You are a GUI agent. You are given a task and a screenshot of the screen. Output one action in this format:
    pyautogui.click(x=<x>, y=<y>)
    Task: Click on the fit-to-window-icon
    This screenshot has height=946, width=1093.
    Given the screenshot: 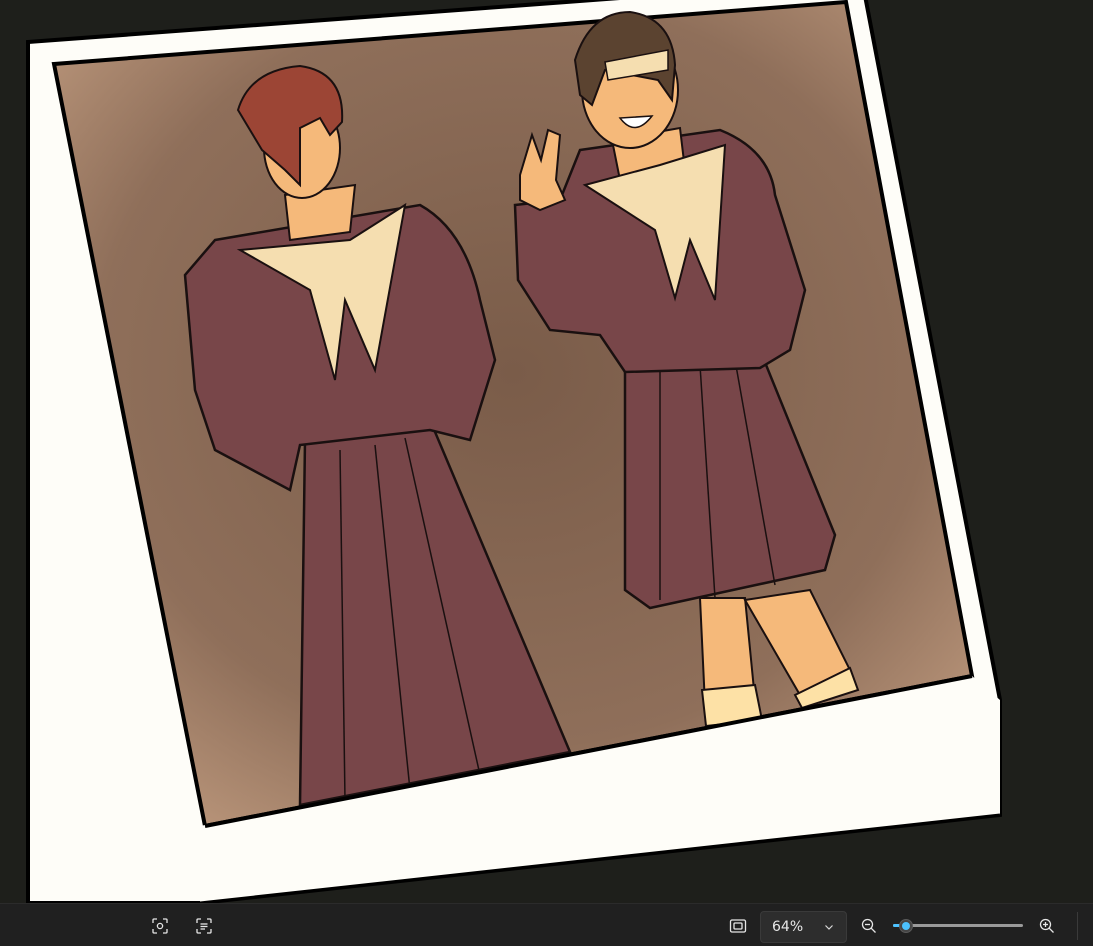 What is the action you would take?
    pyautogui.click(x=738, y=926)
    